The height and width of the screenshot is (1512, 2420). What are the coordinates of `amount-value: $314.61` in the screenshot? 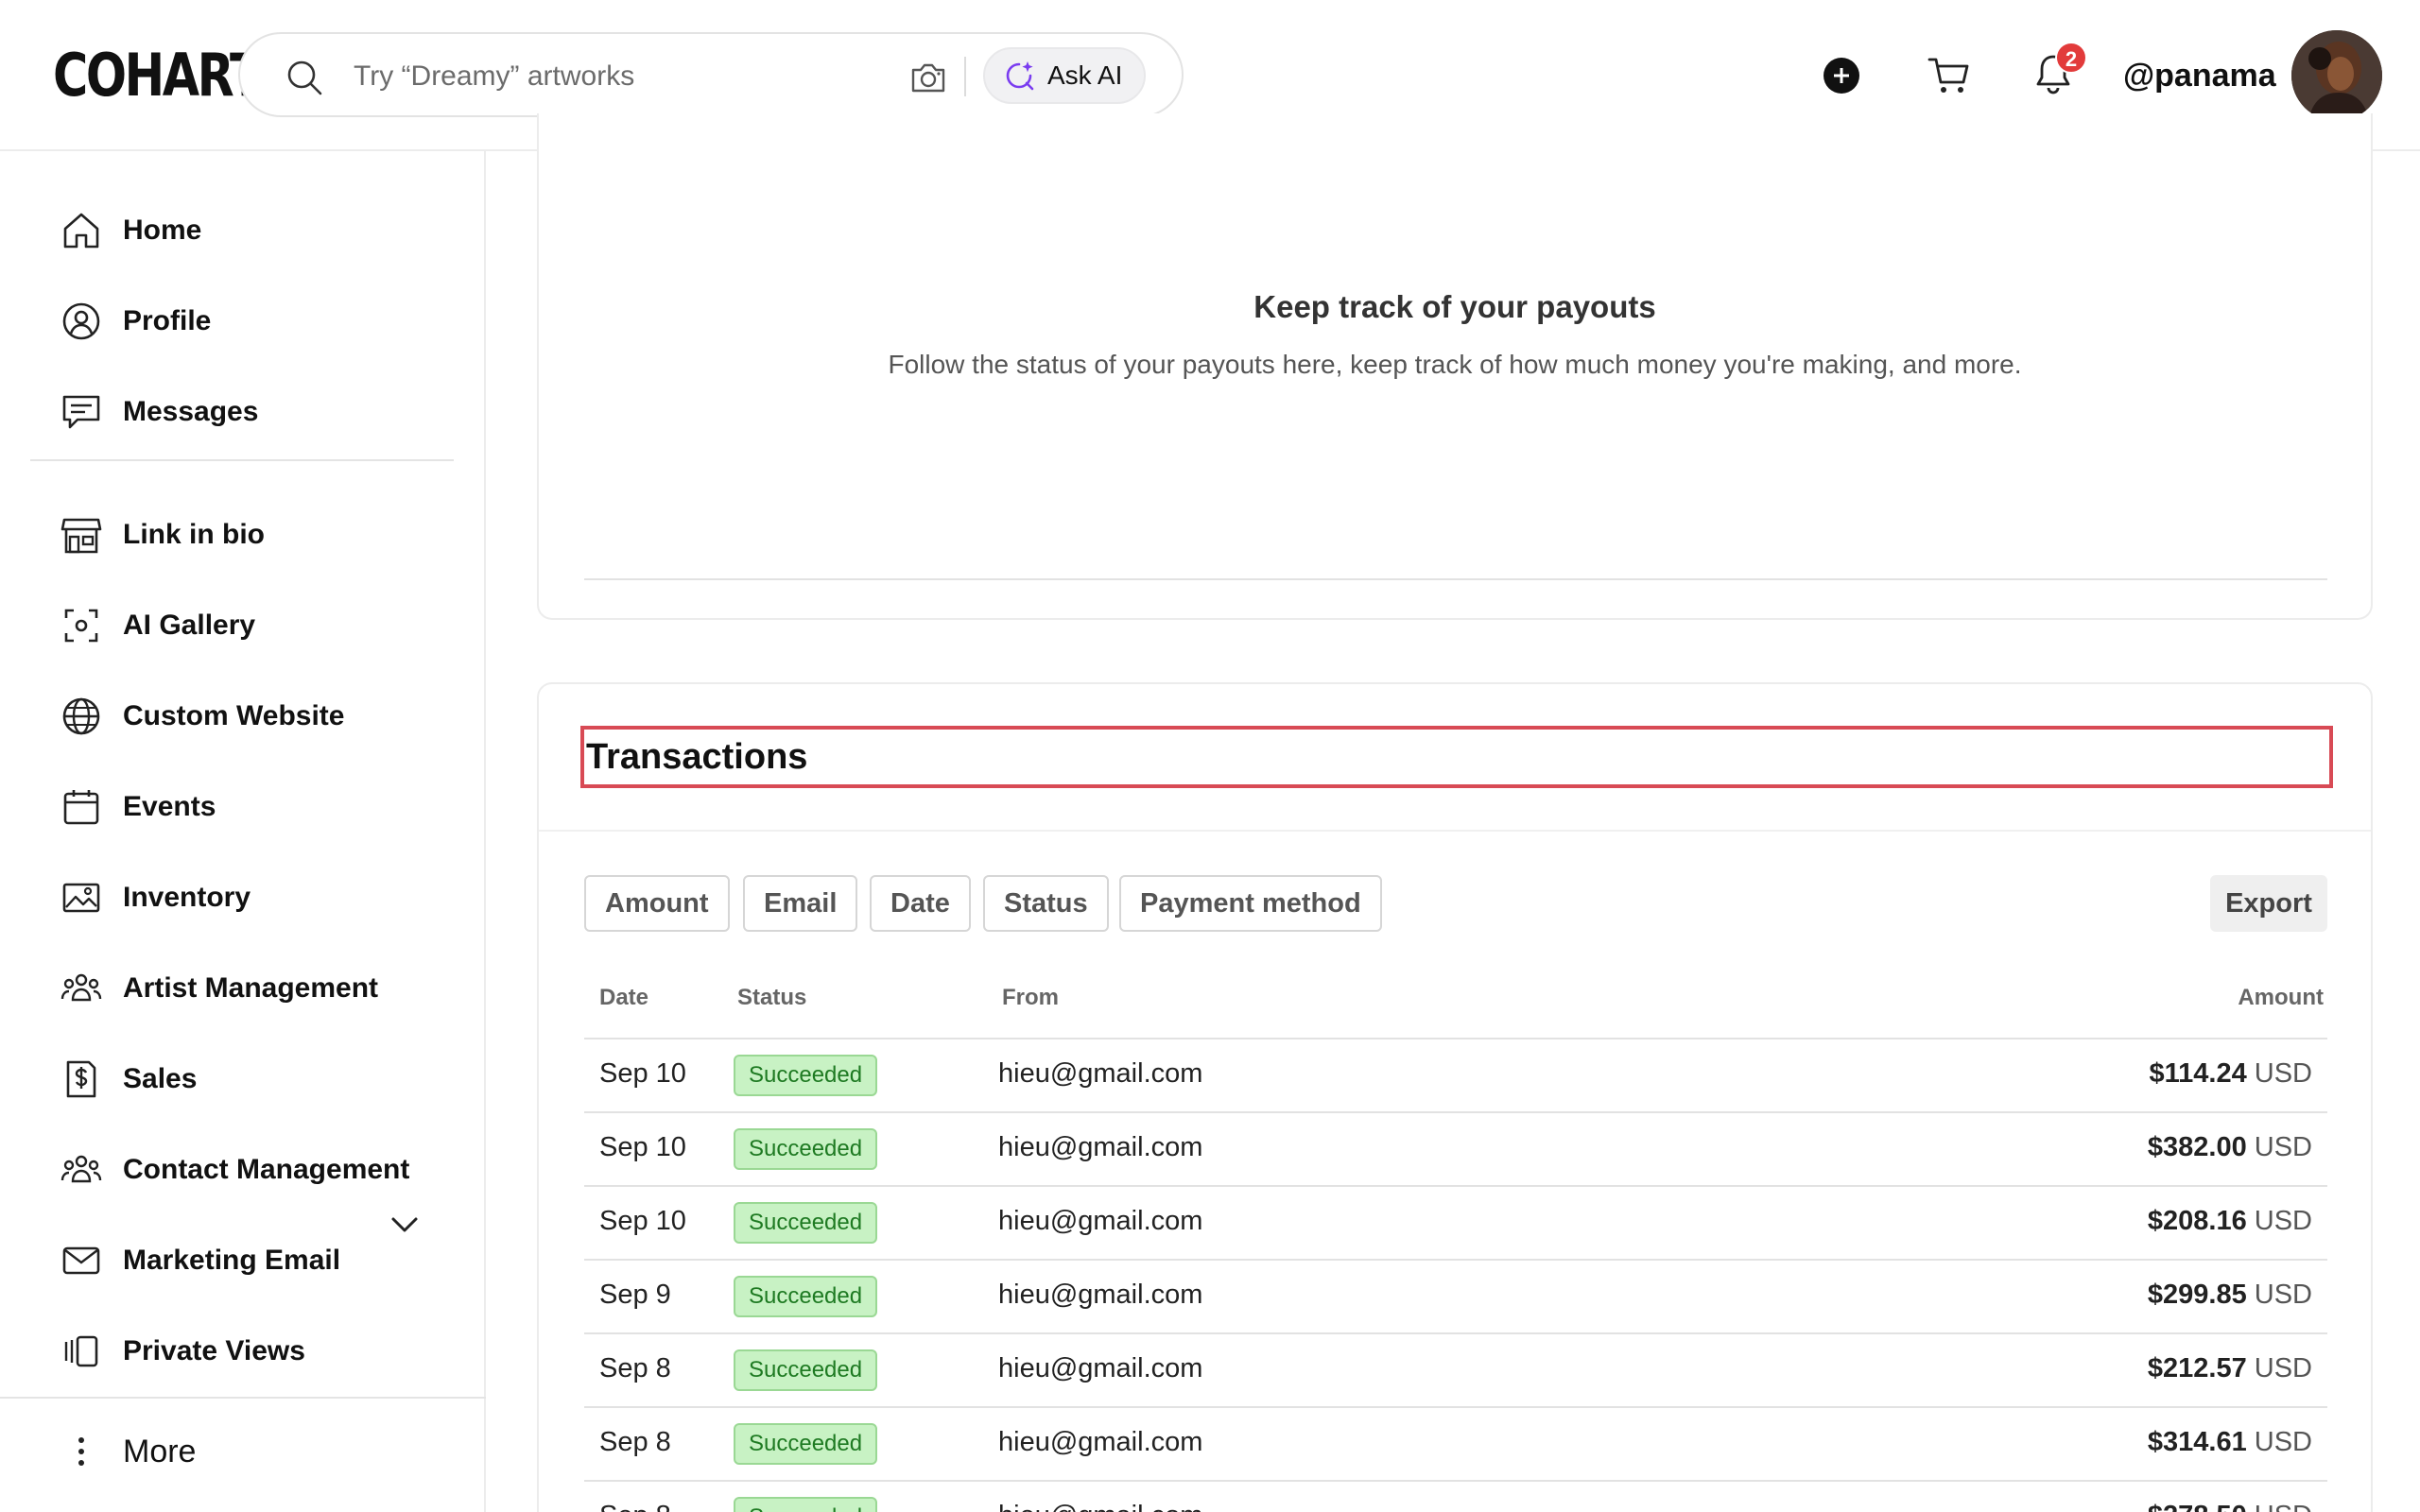 It's located at (2197, 1442).